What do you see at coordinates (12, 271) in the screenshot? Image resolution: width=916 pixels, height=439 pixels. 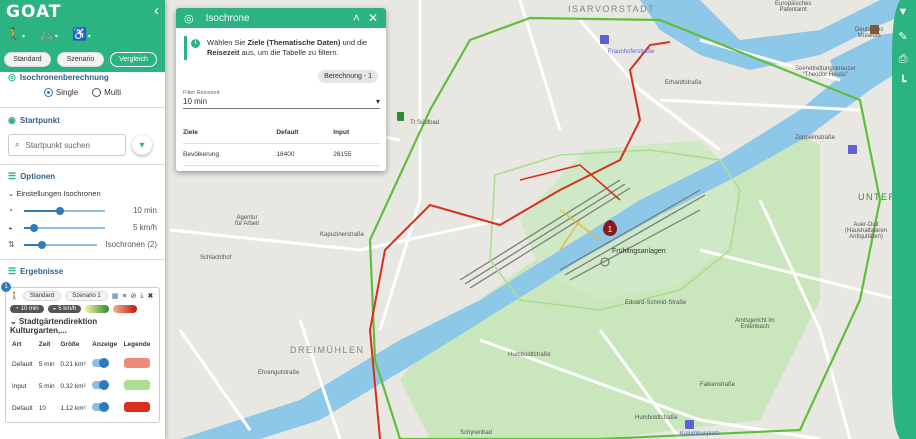 I see `list-icon: ☰` at bounding box center [12, 271].